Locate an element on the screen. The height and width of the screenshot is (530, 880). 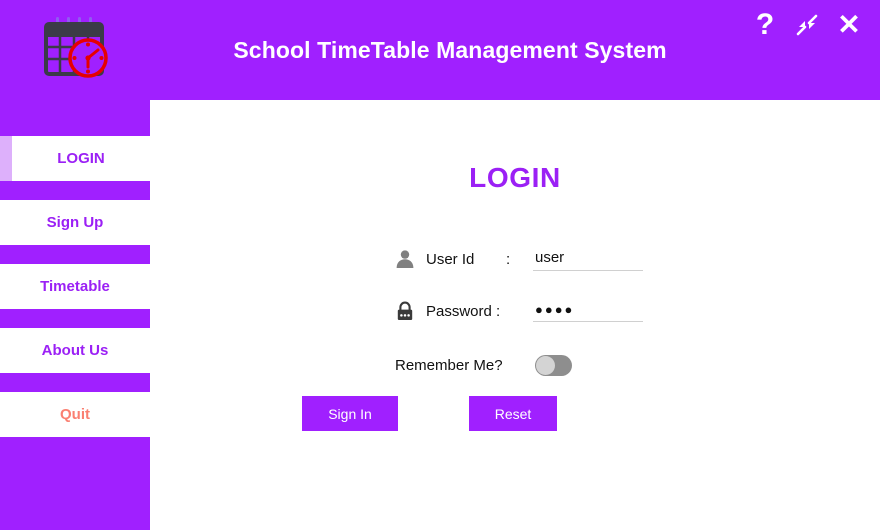
lock-icon is located at coordinates (405, 311).